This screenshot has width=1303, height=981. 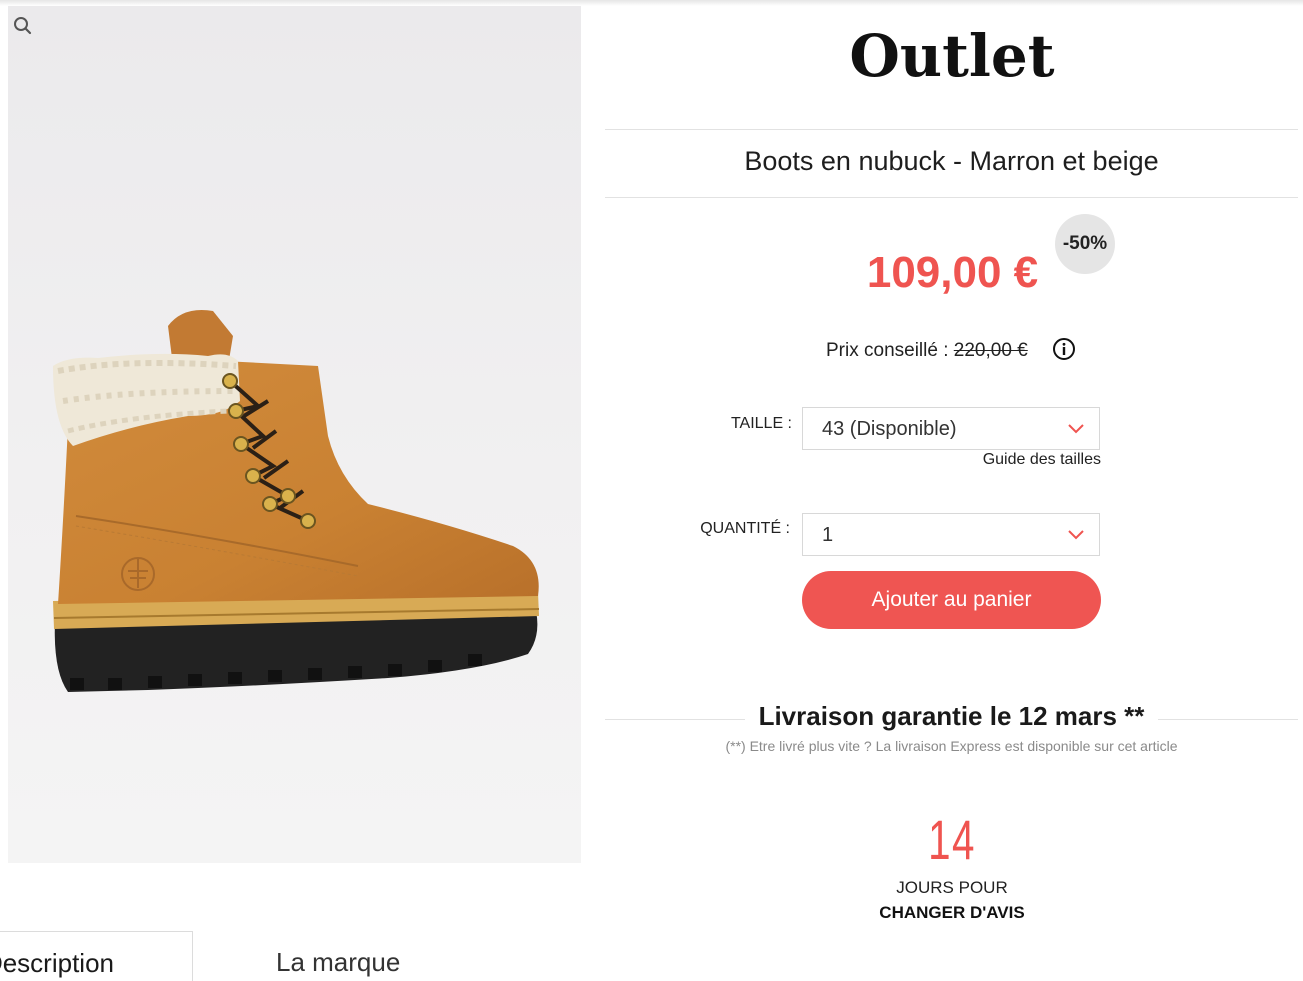 I want to click on size-guide-link: Guide des tailles, so click(x=1030, y=460).